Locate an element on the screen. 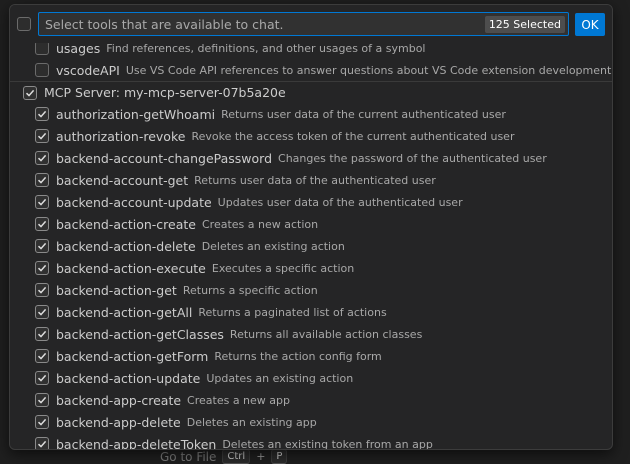  tool-name: backend-action-getAll is located at coordinates (124, 312).